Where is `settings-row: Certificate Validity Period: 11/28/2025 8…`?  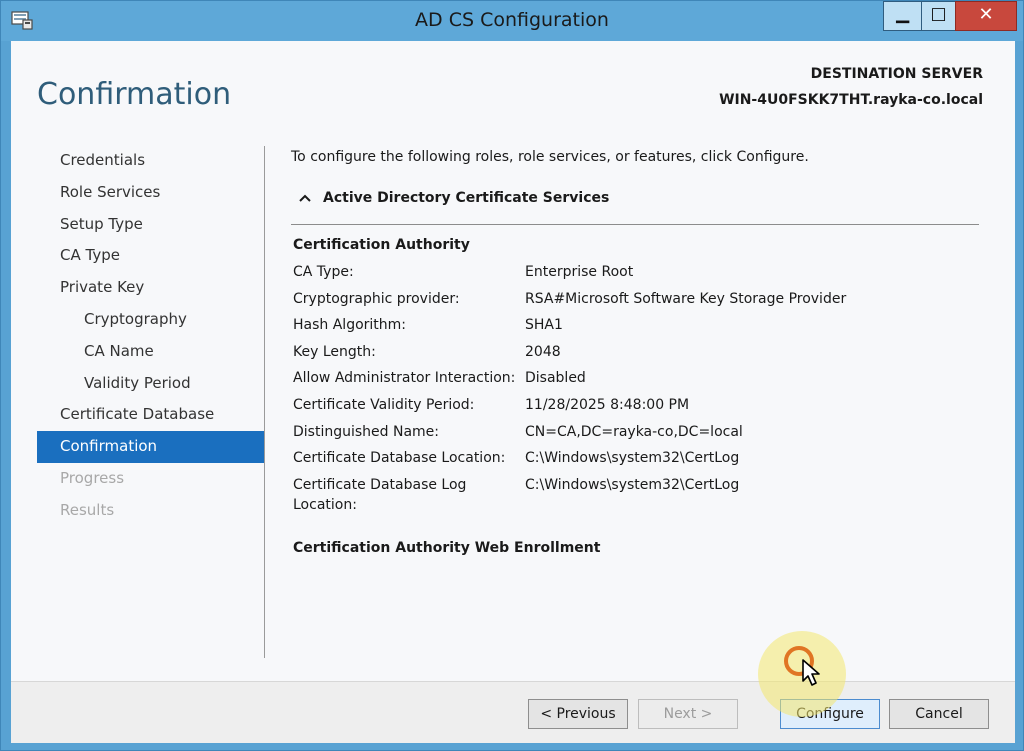
settings-row: Certificate Validity Period: 11/28/2025 8… is located at coordinates (638, 408).